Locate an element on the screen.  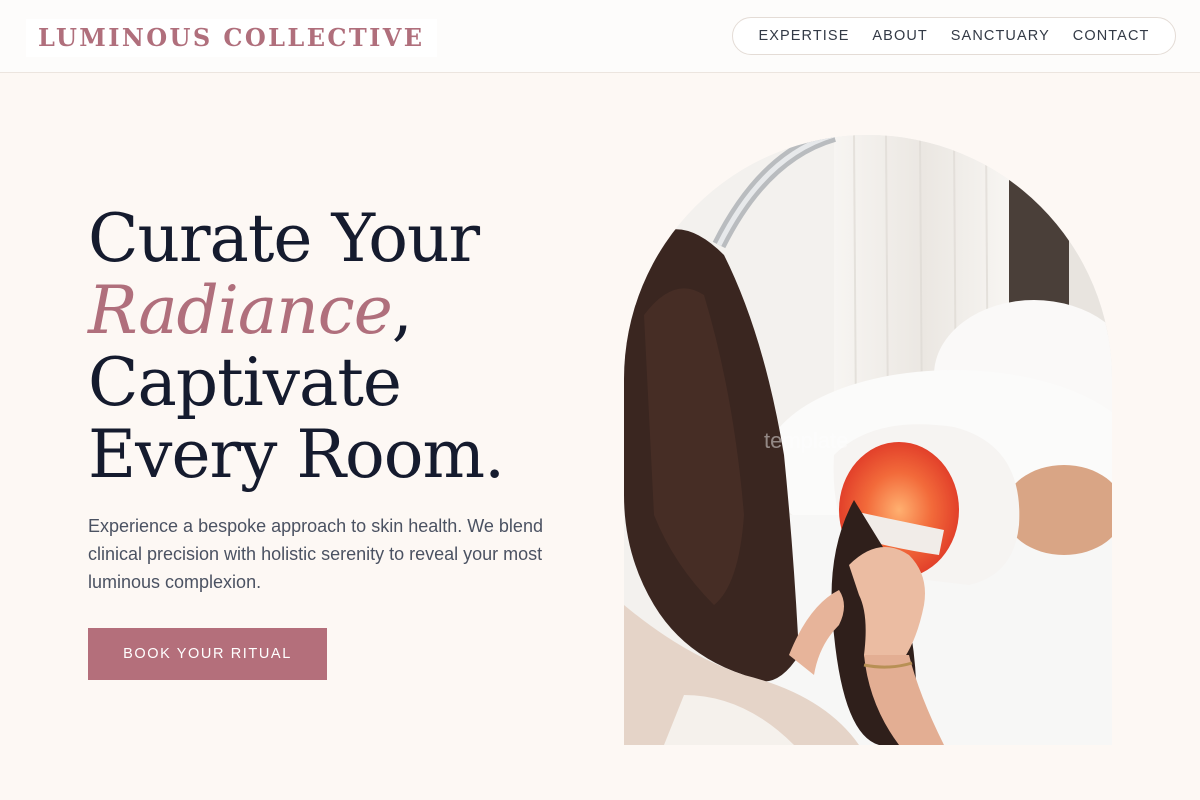
headline-comma: , is located at coordinates (402, 310).